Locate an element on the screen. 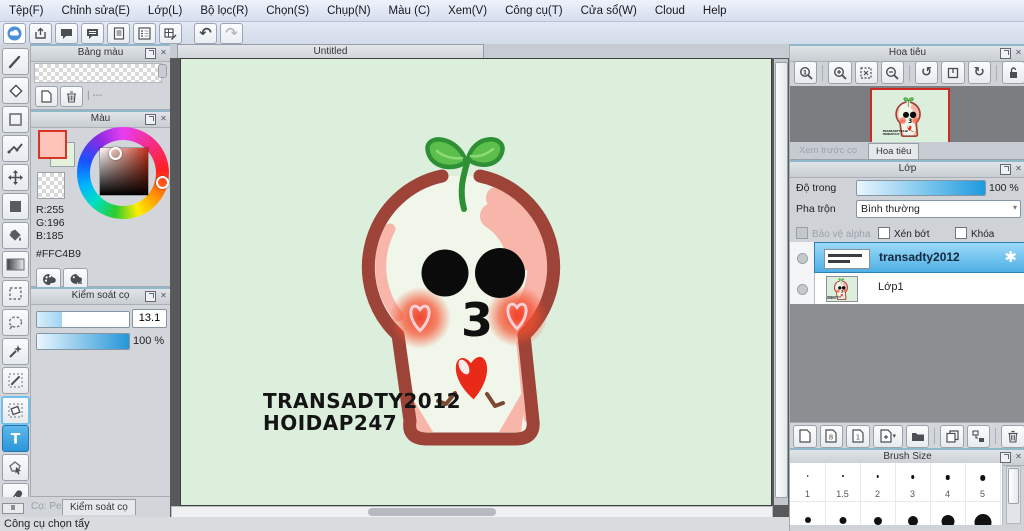 This screenshot has height=531, width=1024. tool-select-eraser is located at coordinates (15, 410).